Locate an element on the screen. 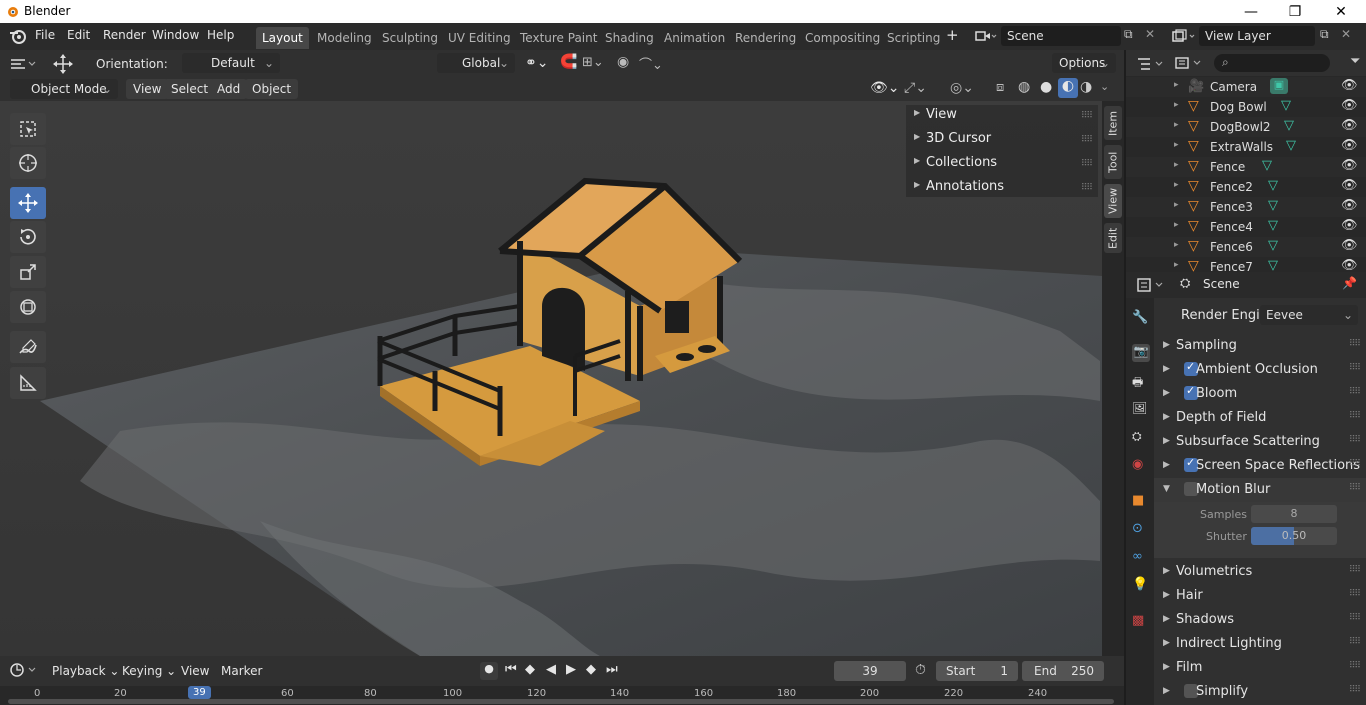 The width and height of the screenshot is (1366, 705). minimize-button: — is located at coordinates (1251, 11).